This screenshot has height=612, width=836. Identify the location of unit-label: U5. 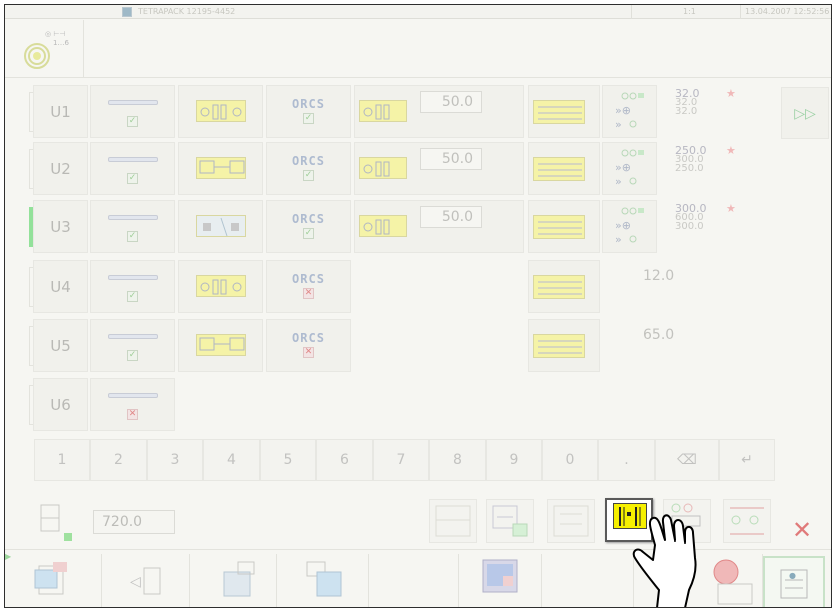
(60, 345).